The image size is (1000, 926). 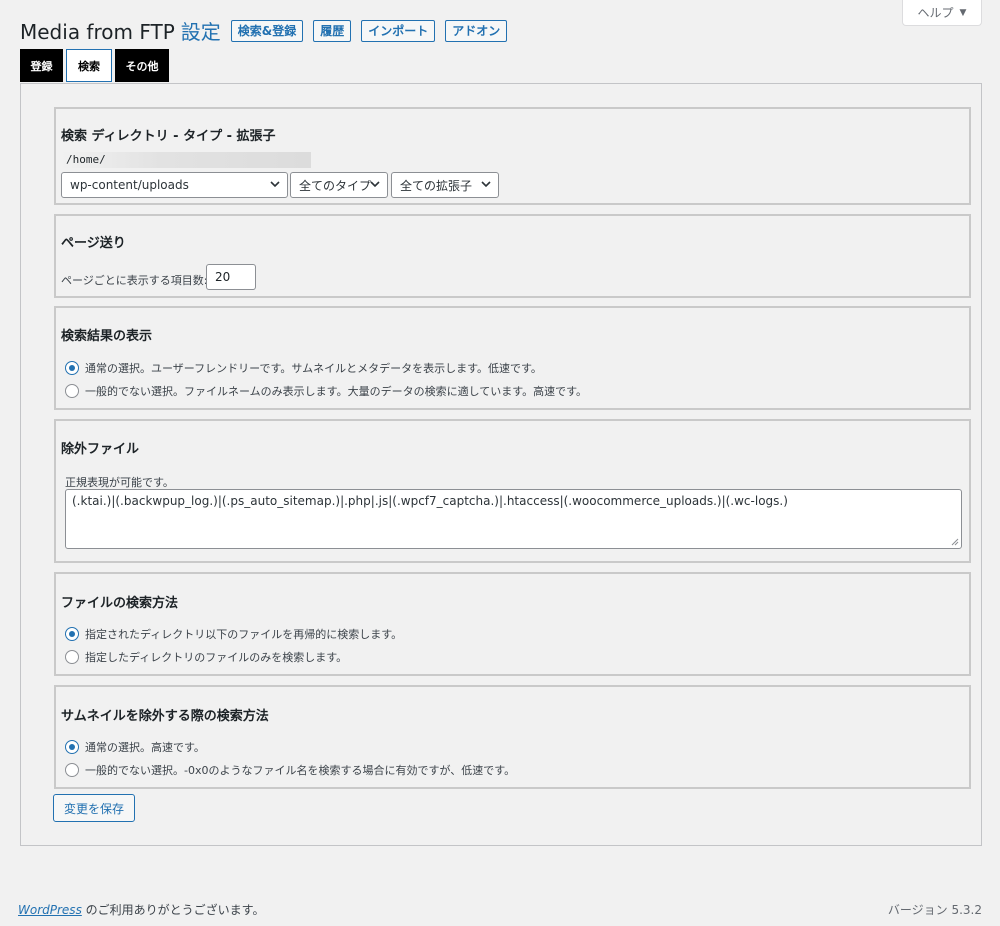 I want to click on footer-thanks-text: のご利用ありがとうございます。, so click(x=173, y=910).